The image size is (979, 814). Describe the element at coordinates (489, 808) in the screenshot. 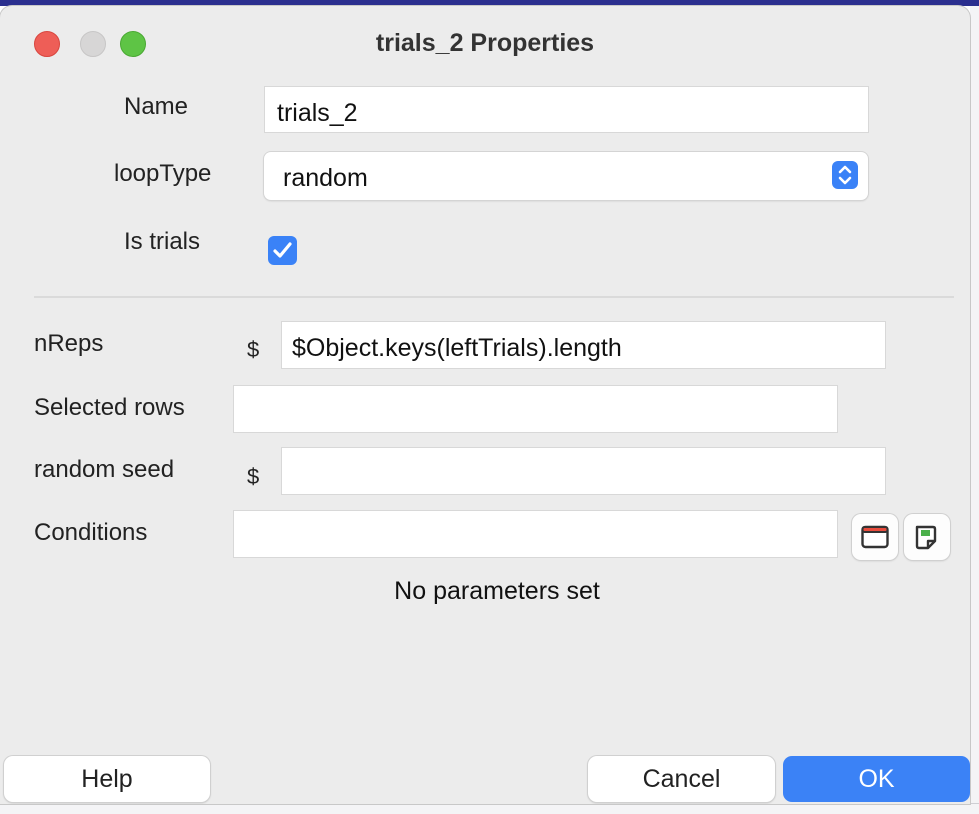

I see `desktop-backdrop-bottom` at that location.